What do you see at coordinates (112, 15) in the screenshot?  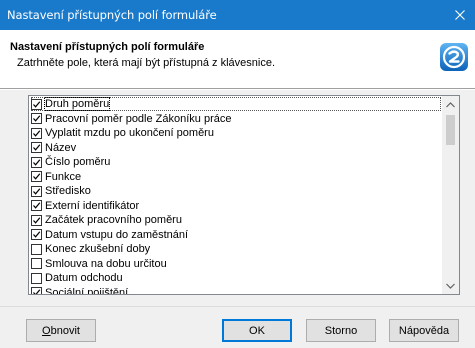 I see `window-title: Nastavení přístupných polí formuláře` at bounding box center [112, 15].